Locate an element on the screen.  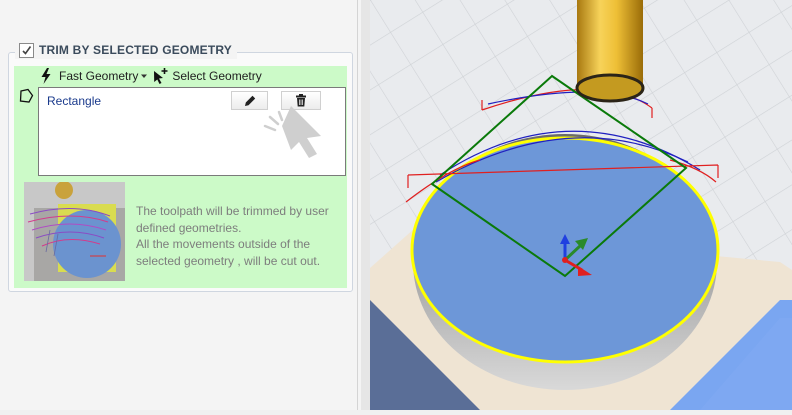
select-geometry-label: Select Geometry is located at coordinates (217, 76).